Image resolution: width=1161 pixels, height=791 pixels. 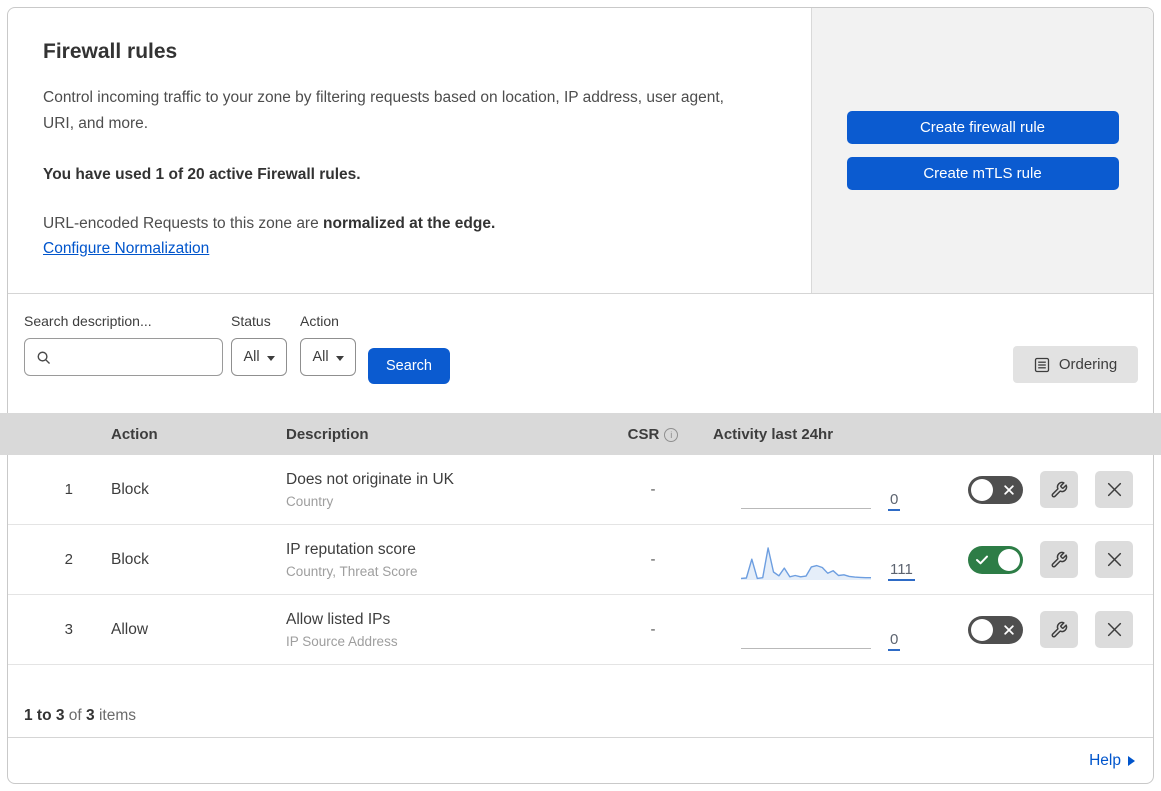 I want to click on search-button: Search, so click(x=409, y=366).